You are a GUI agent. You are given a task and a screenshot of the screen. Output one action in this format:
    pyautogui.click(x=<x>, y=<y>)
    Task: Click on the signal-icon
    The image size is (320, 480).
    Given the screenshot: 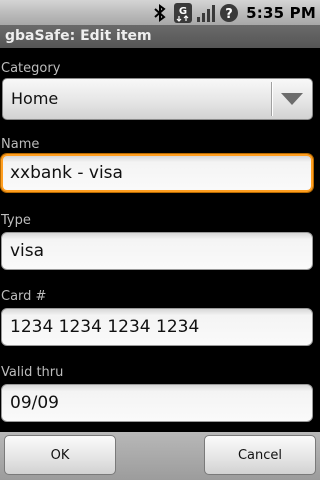 What is the action you would take?
    pyautogui.click(x=206, y=13)
    